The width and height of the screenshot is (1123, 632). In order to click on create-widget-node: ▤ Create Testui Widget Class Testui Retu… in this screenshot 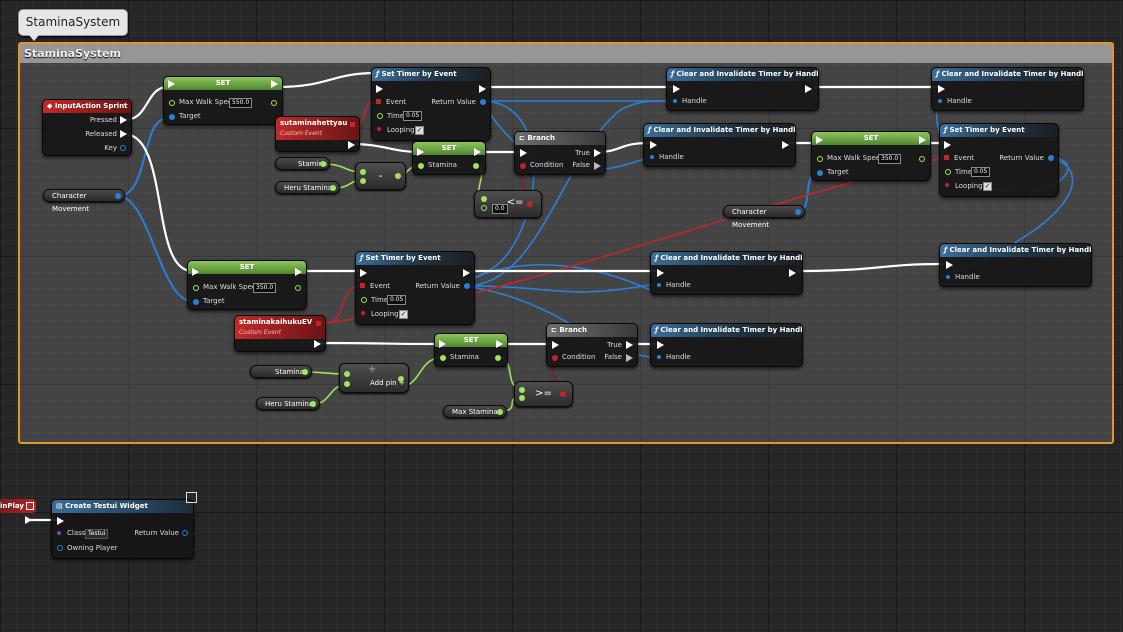, I will do `click(122, 529)`.